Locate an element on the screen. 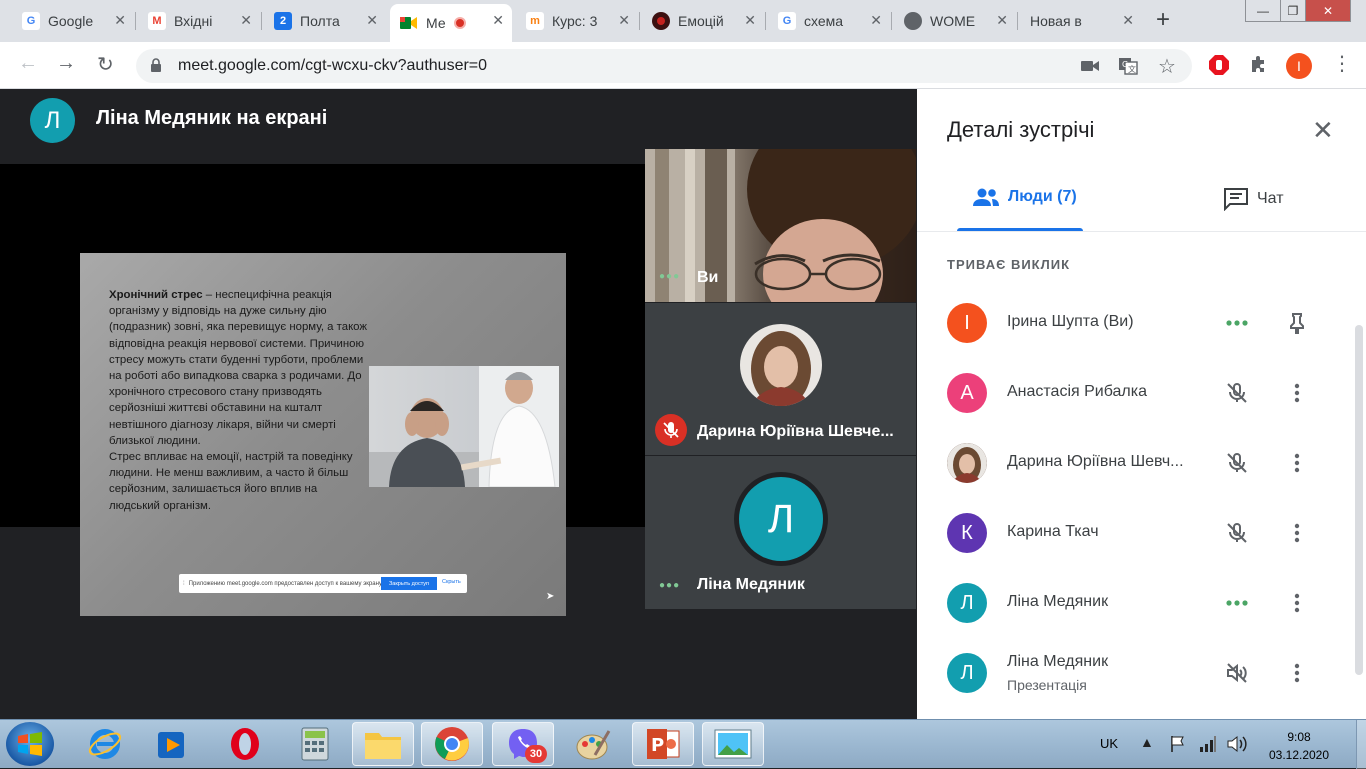  reload-icon: ↻ is located at coordinates (105, 64).